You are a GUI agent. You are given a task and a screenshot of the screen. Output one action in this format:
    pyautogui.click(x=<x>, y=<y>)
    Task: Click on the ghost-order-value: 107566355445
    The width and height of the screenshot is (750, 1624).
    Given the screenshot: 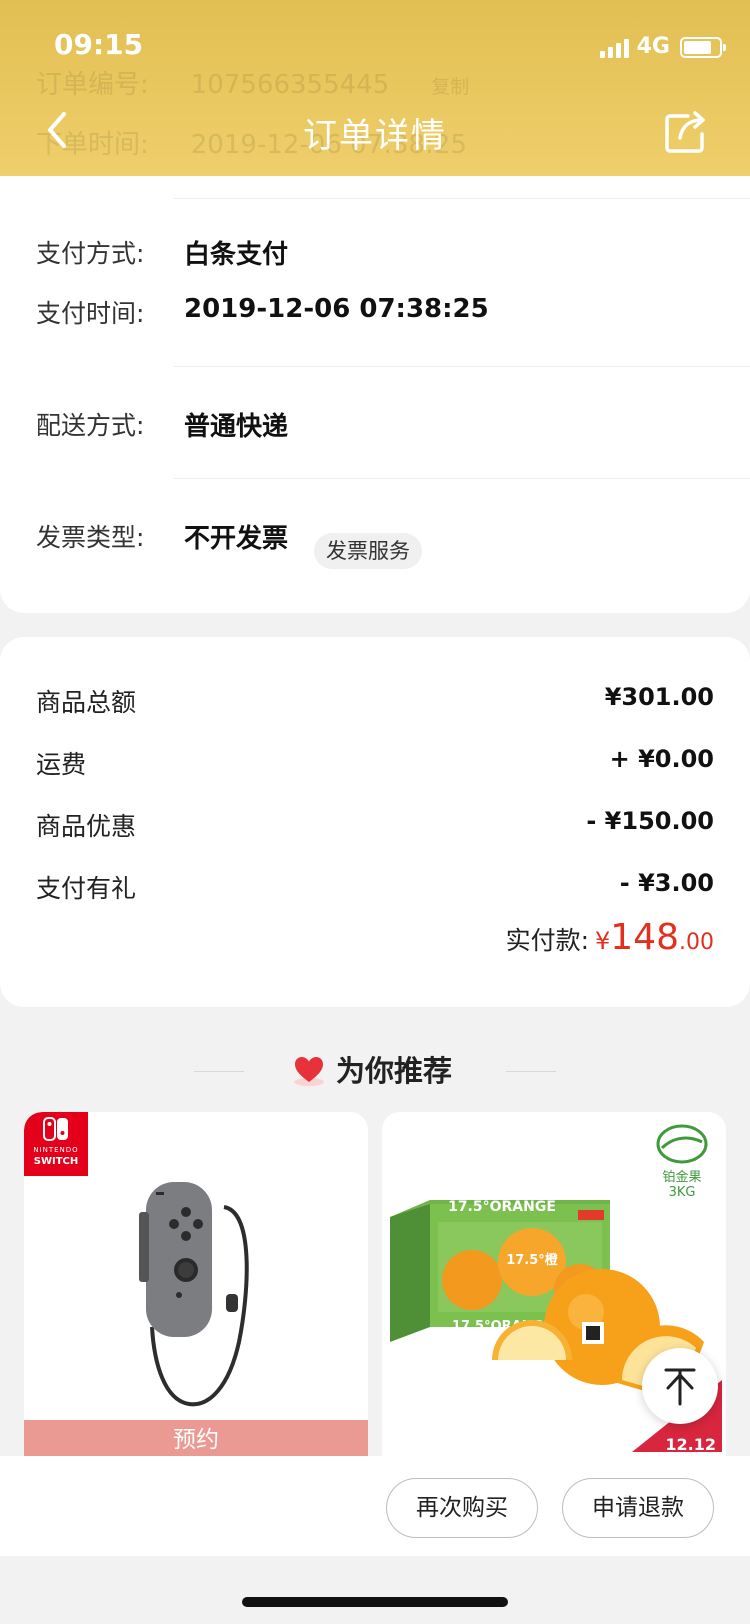 What is the action you would take?
    pyautogui.click(x=290, y=85)
    